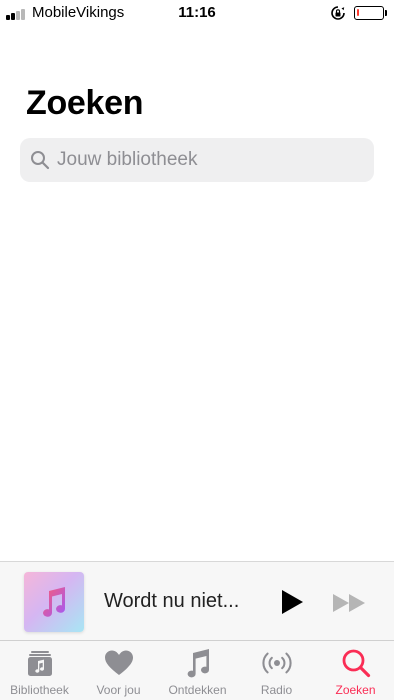 Image resolution: width=394 pixels, height=700 pixels. Describe the element at coordinates (355, 690) in the screenshot. I see `tab-label: Zoeken` at that location.